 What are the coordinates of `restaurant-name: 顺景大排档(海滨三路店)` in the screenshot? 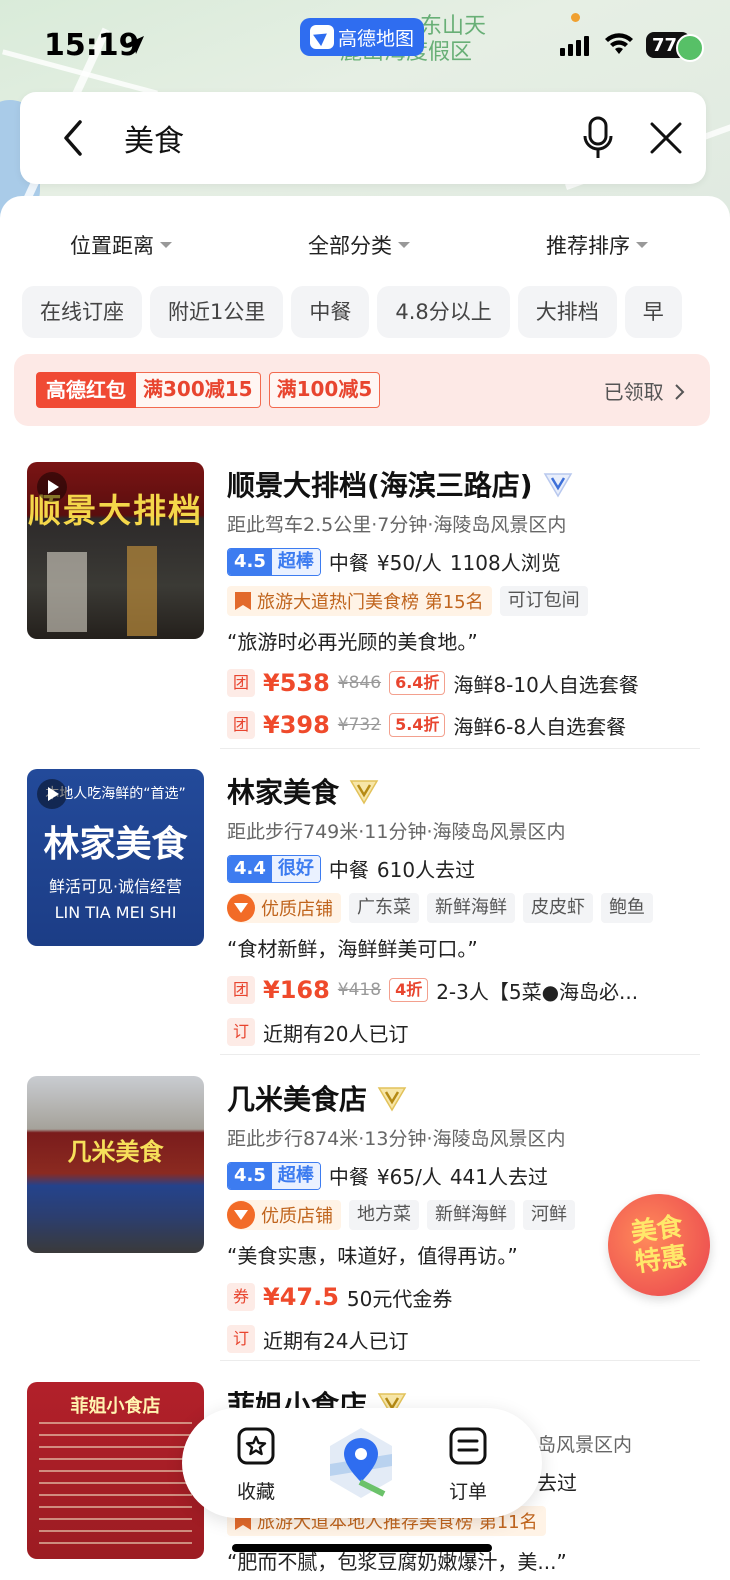 It's located at (380, 485).